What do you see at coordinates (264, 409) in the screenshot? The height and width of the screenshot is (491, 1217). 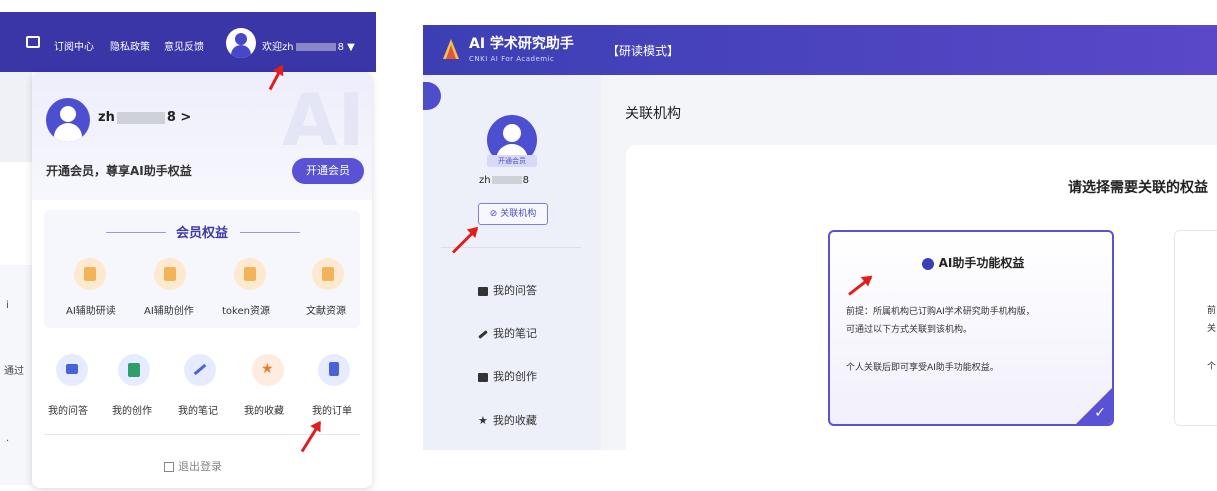 I see `my-favorites-link: 我的收藏` at bounding box center [264, 409].